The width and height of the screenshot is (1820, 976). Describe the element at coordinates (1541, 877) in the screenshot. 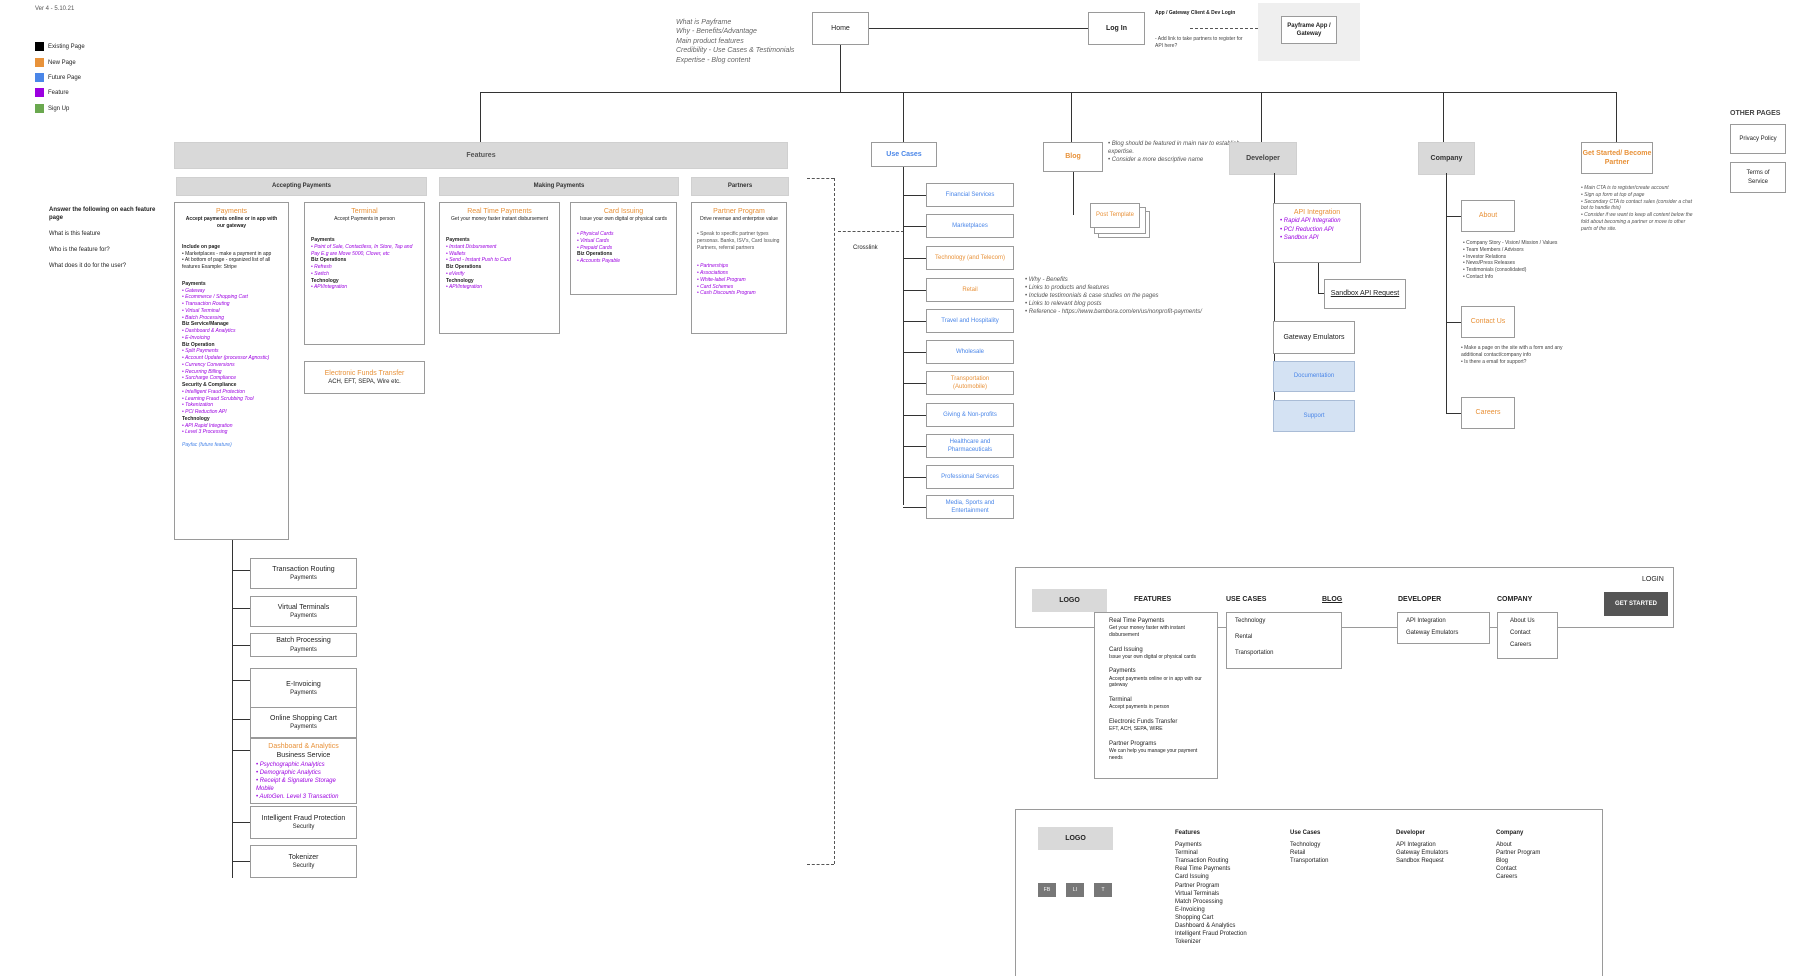

I see `footer-link: Careers` at that location.